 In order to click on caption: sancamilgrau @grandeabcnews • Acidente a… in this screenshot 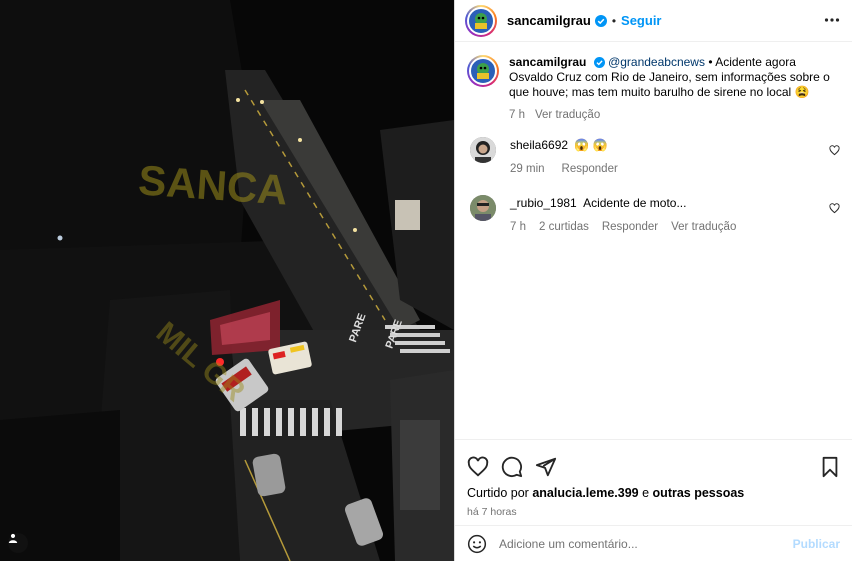, I will do `click(653, 89)`.